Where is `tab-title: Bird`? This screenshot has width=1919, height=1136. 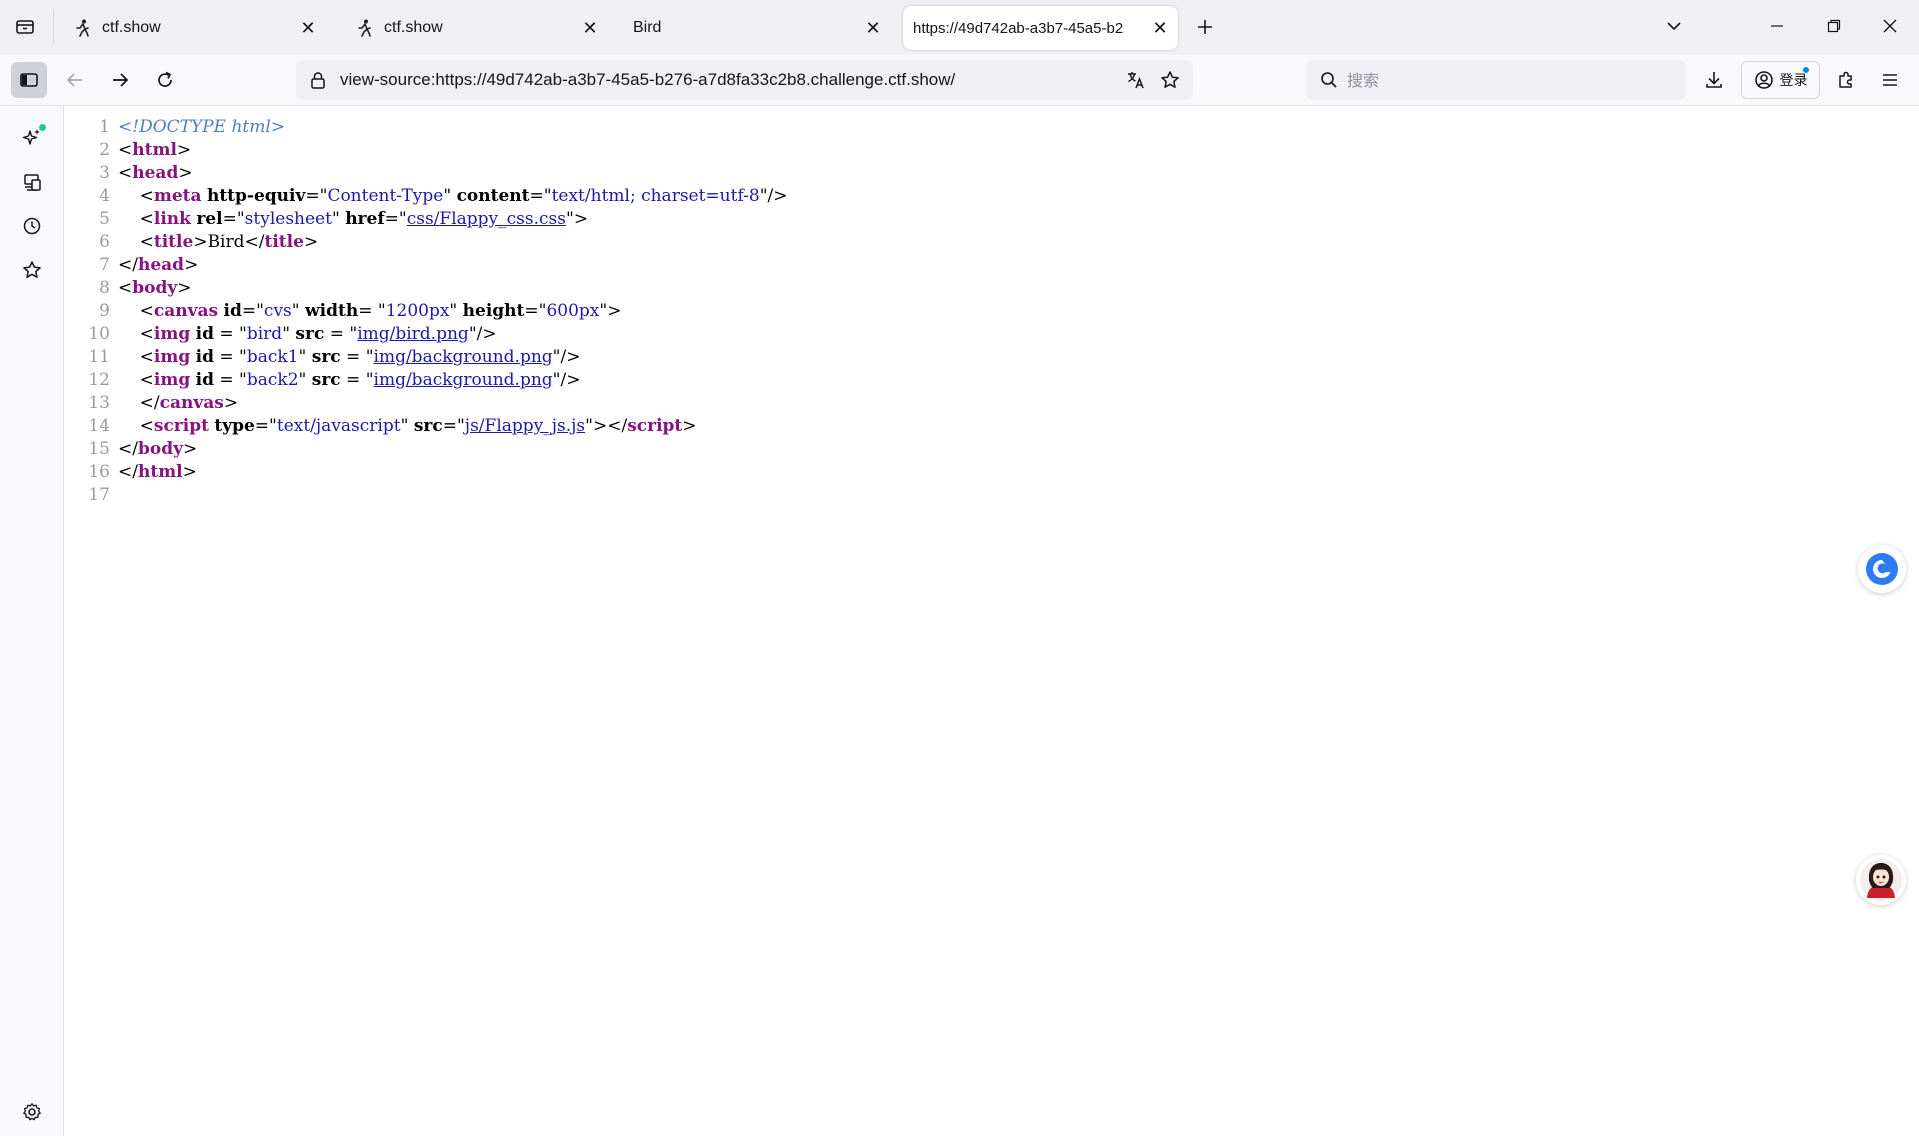 tab-title: Bird is located at coordinates (647, 27).